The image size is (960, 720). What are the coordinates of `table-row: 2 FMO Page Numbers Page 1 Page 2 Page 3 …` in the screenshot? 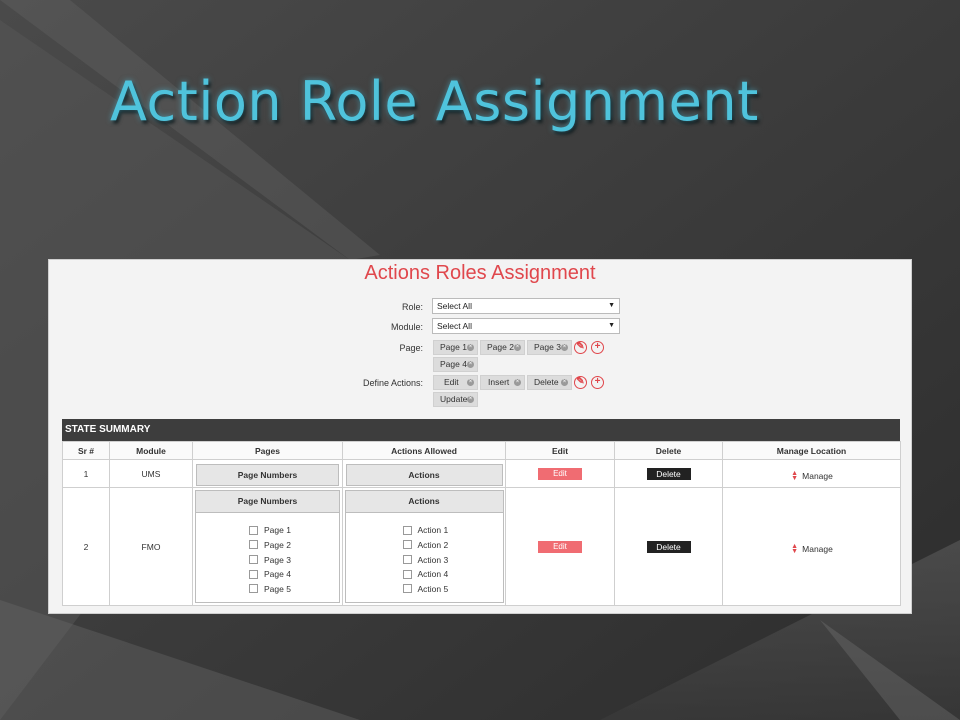 It's located at (481, 546).